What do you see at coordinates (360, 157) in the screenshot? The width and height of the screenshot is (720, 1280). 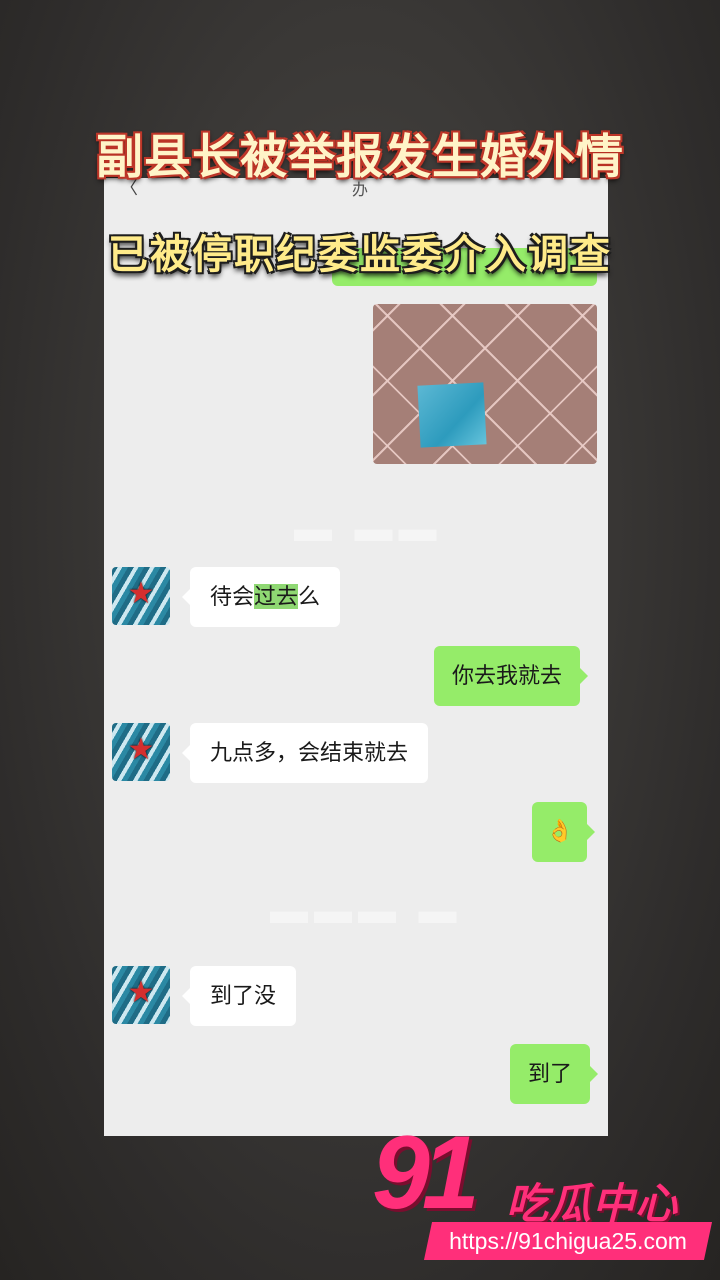 I see `headline-line1: 副县长被举报发生婚外情` at bounding box center [360, 157].